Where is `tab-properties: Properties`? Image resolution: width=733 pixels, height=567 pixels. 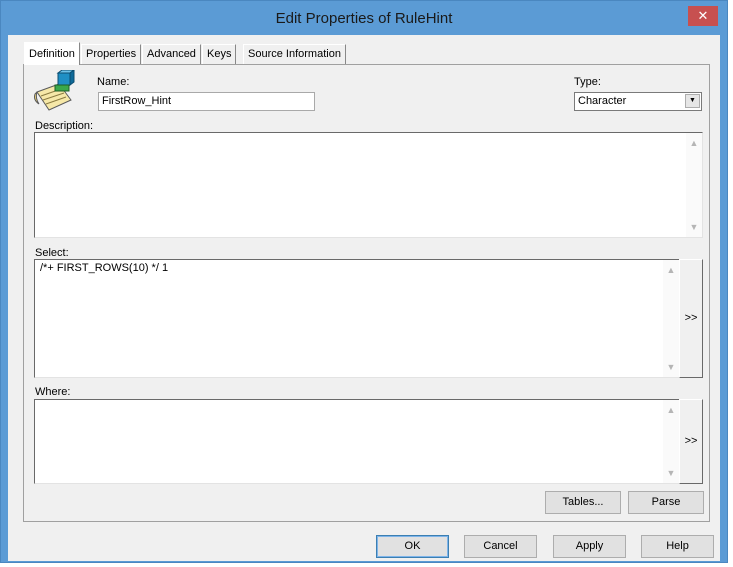
tab-properties: Properties is located at coordinates (111, 54).